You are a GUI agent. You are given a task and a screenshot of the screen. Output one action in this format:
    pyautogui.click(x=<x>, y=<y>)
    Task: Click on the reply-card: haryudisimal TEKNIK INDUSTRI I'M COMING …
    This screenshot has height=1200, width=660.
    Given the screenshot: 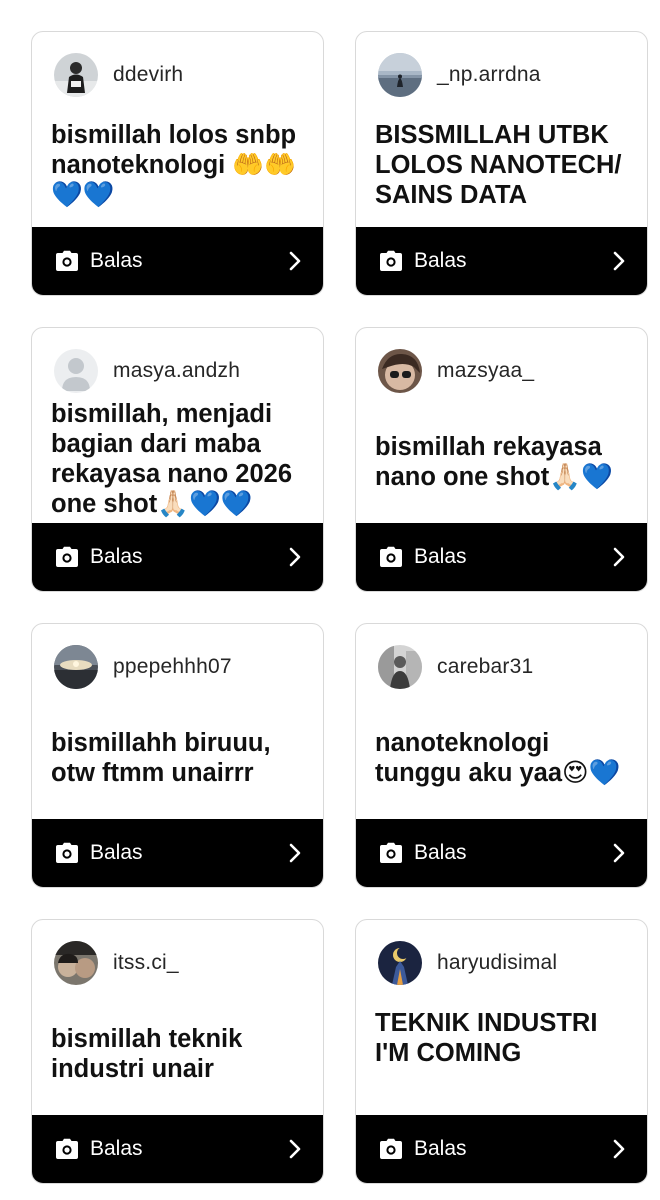 What is the action you would take?
    pyautogui.click(x=501, y=1051)
    